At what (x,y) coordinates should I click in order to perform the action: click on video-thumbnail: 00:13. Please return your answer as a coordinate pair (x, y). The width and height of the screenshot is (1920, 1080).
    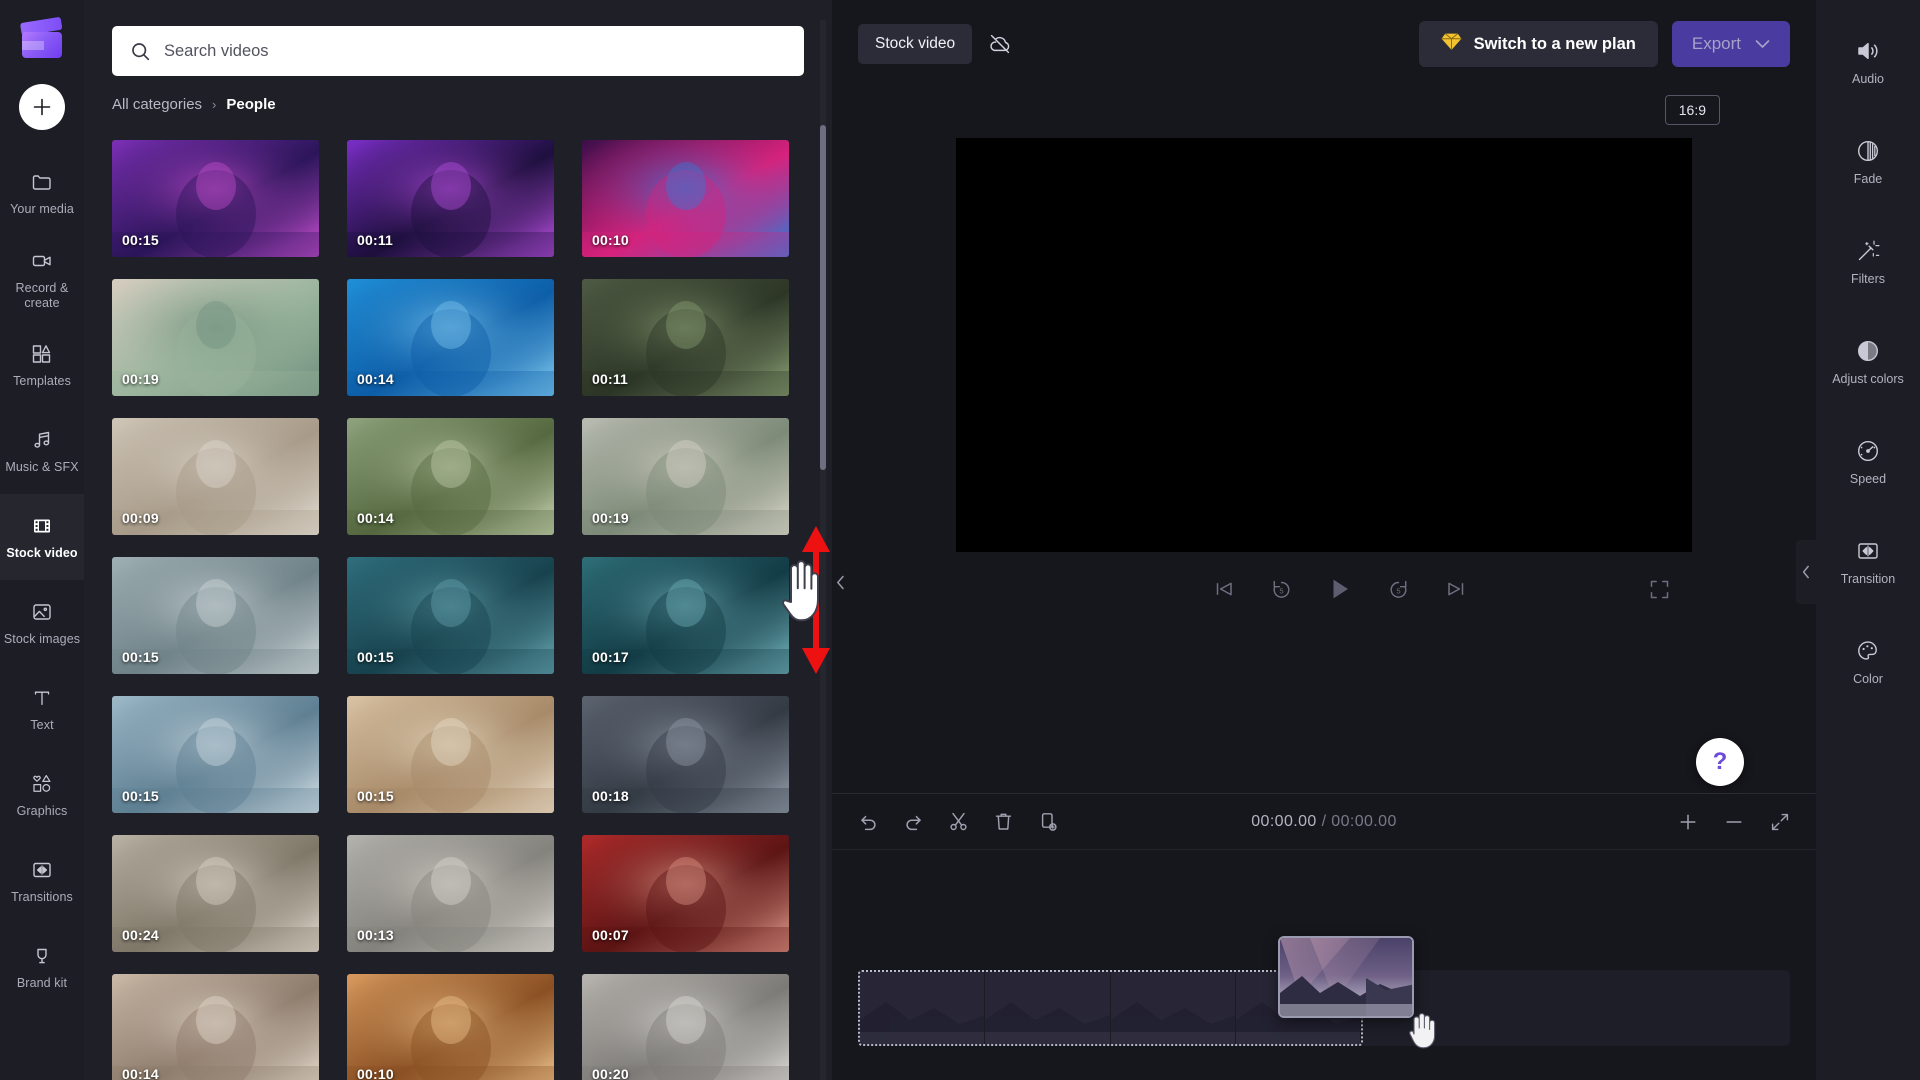
    Looking at the image, I should click on (450, 893).